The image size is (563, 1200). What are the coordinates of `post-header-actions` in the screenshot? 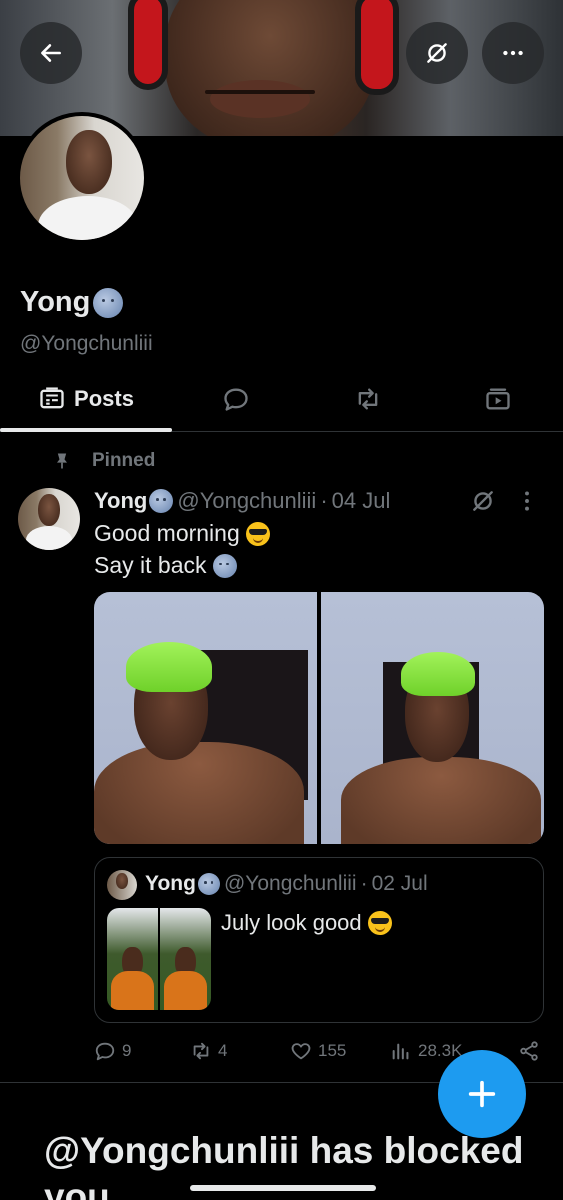 It's located at (504, 501).